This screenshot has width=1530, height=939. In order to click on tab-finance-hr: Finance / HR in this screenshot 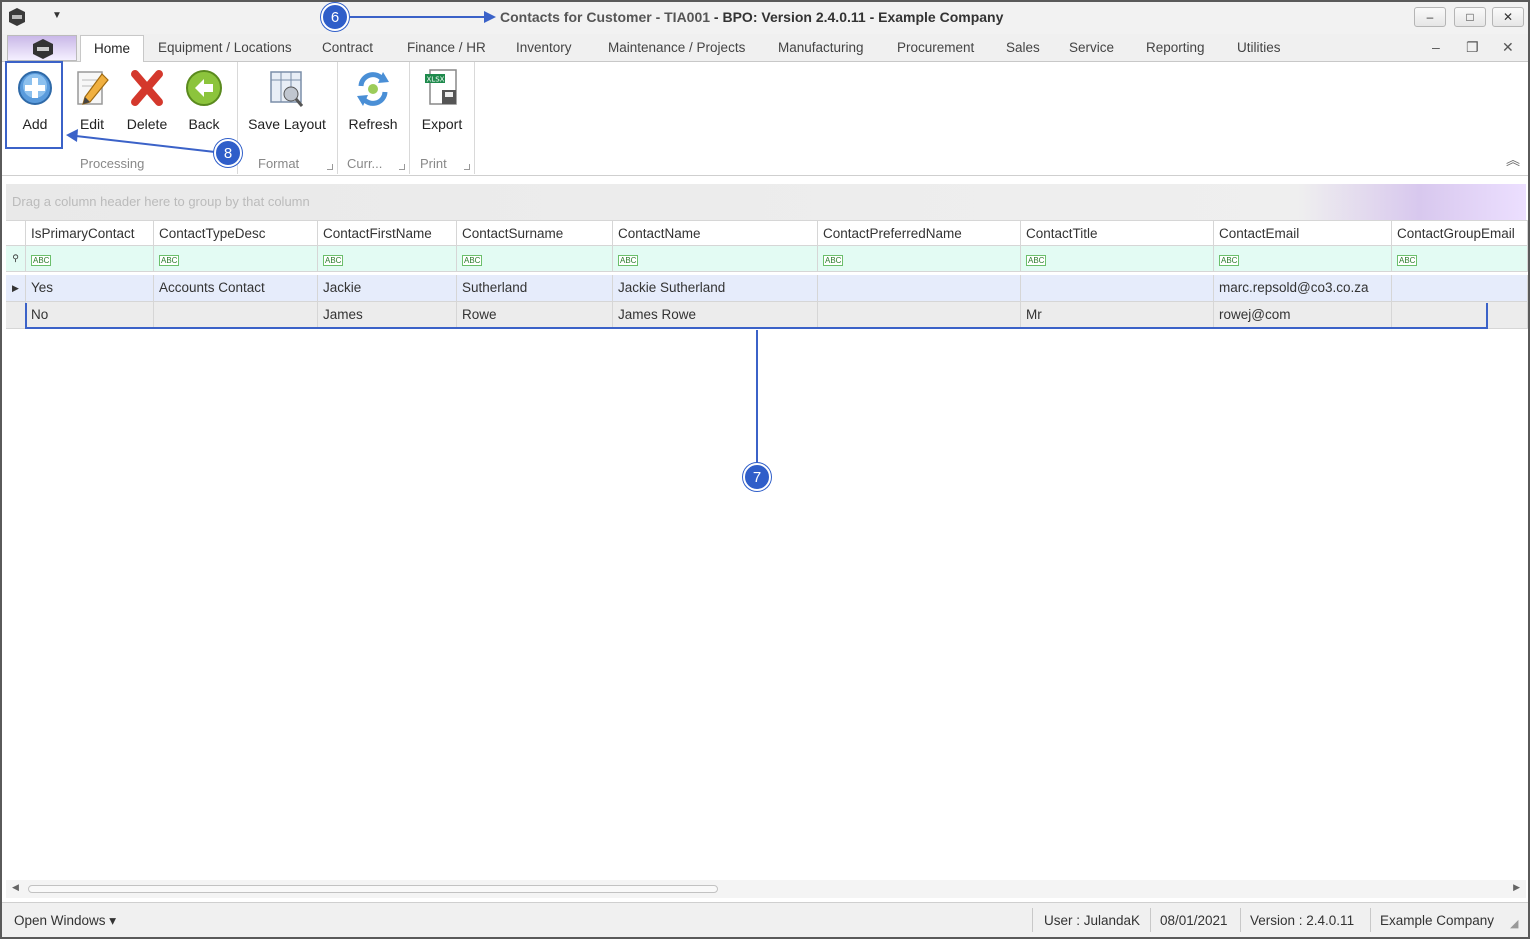, I will do `click(446, 47)`.